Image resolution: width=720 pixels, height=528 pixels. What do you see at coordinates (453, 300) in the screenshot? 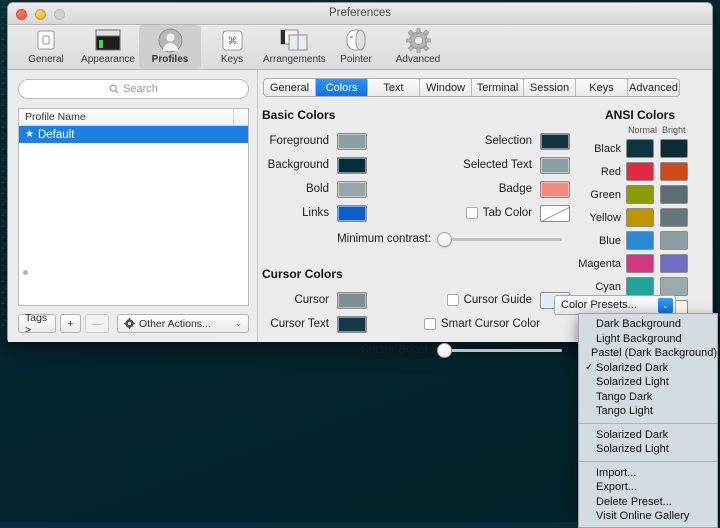
I see `cursor-guide-checkbox` at bounding box center [453, 300].